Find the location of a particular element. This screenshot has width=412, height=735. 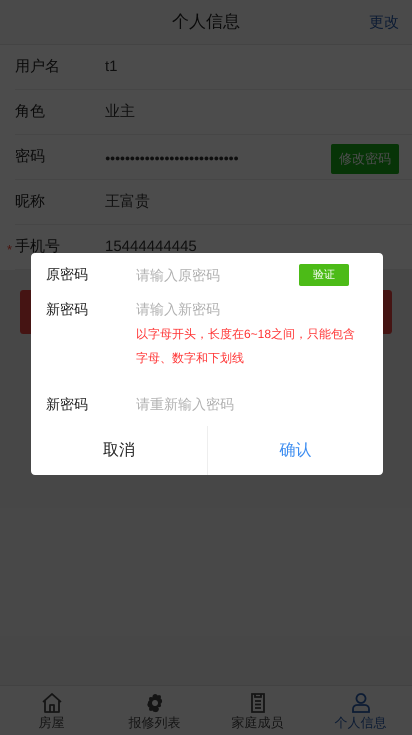

field-label: 手机号 is located at coordinates (38, 246).